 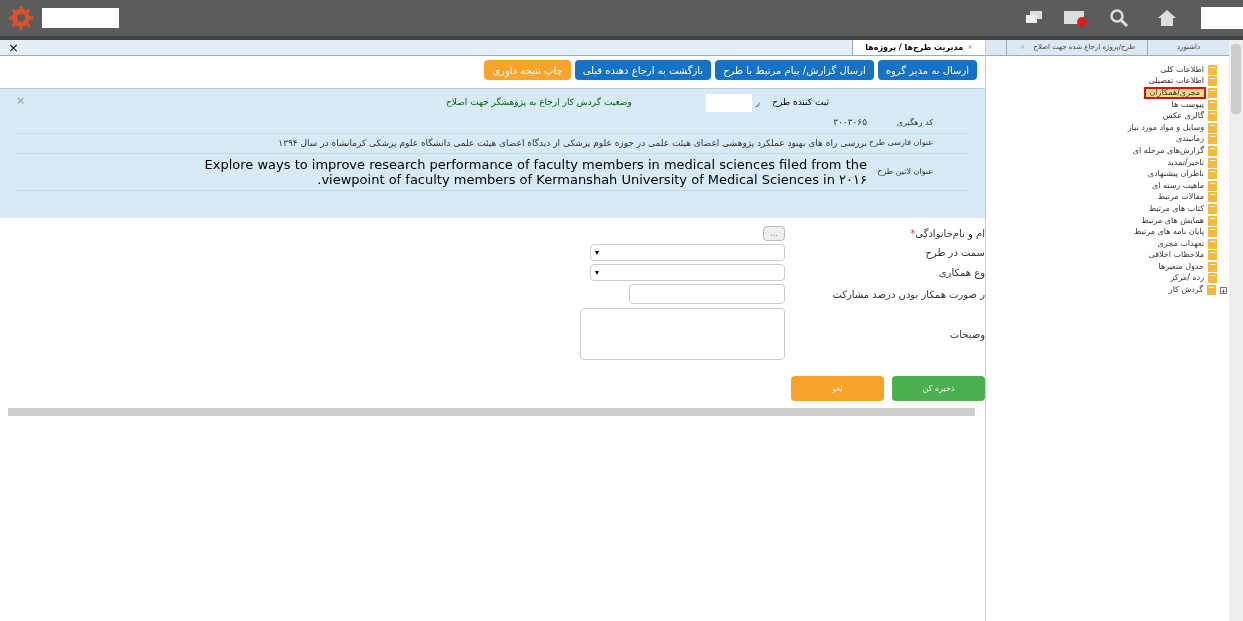 I want to click on info-value: Explore ways to improve research performance of faculty members in medical sciences filed from the viewpoint of faculty members of Kermanshah University of Medical Sciences in ۲۰۱۶., so click(x=535, y=172).